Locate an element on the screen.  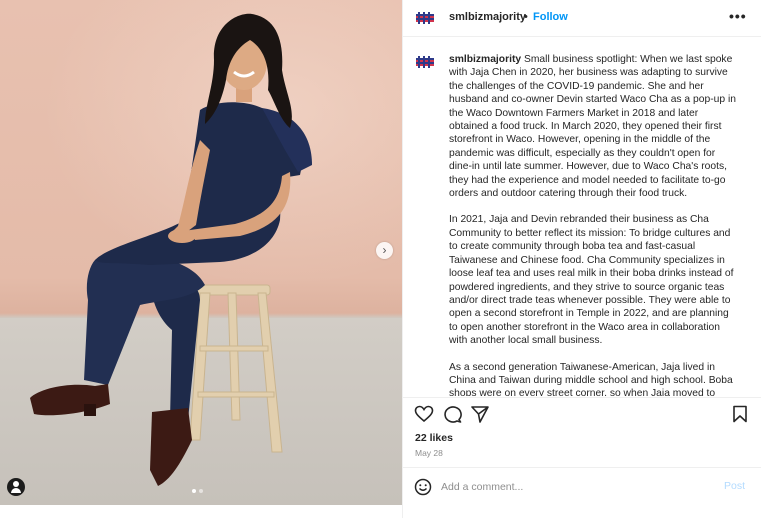
heart-icon is located at coordinates (424, 414).